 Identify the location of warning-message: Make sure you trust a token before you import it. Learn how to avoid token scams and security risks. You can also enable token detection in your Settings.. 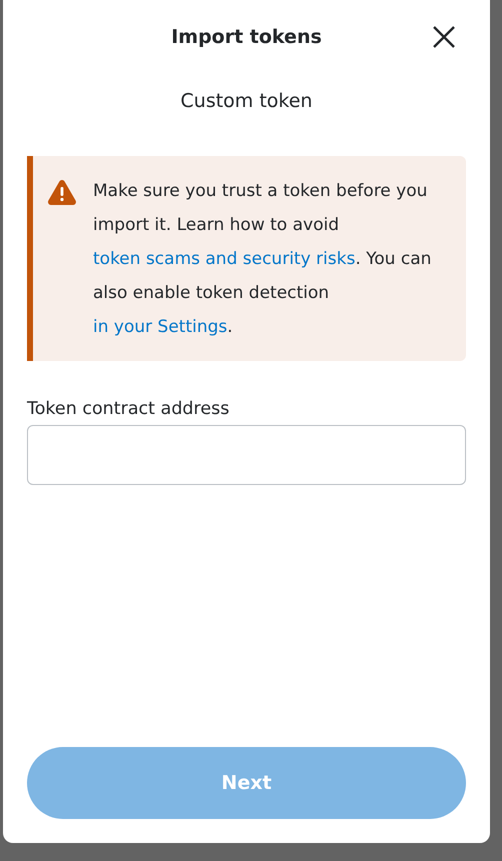
(262, 259).